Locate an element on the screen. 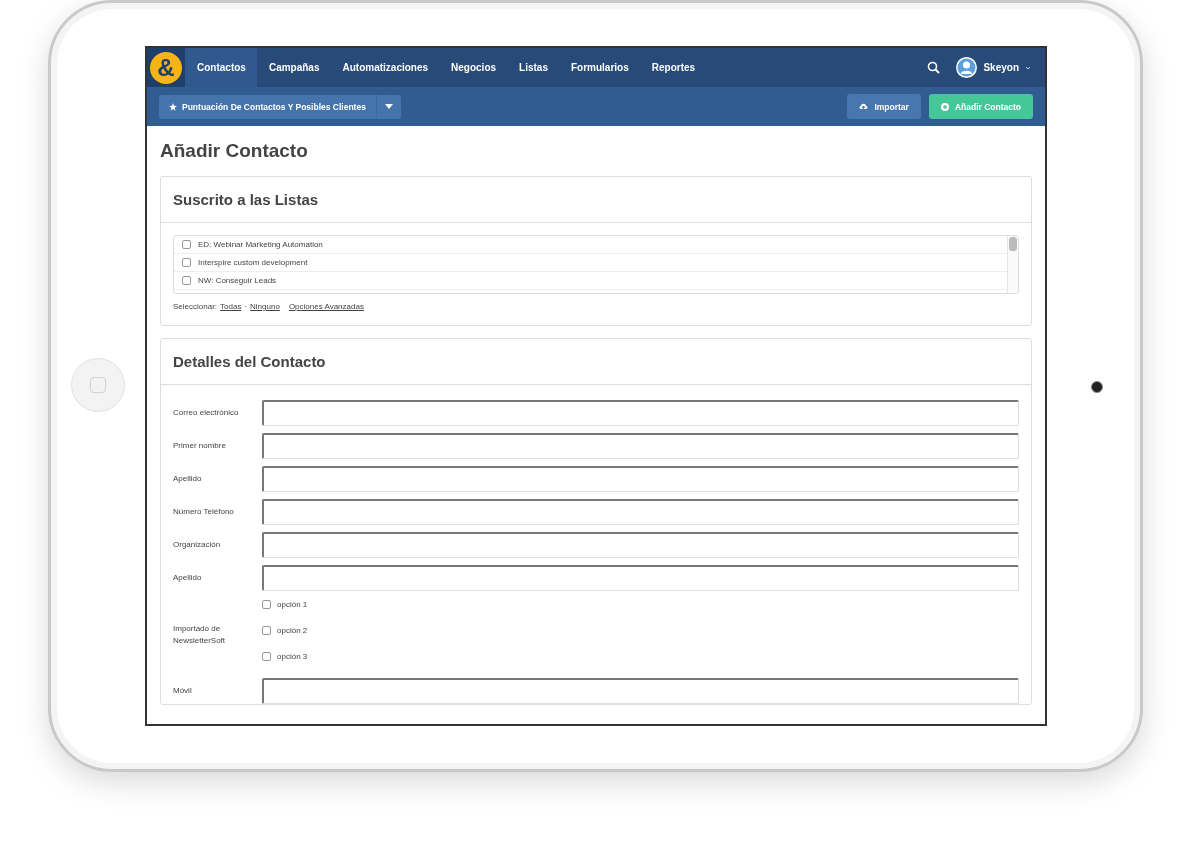  user-name: Skeyon is located at coordinates (1001, 67).